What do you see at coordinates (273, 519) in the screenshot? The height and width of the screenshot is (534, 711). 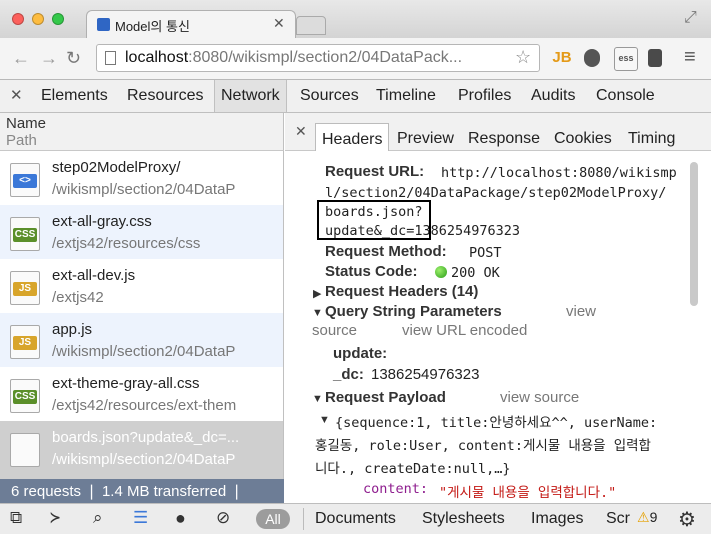 I see `filter-all-button: All` at bounding box center [273, 519].